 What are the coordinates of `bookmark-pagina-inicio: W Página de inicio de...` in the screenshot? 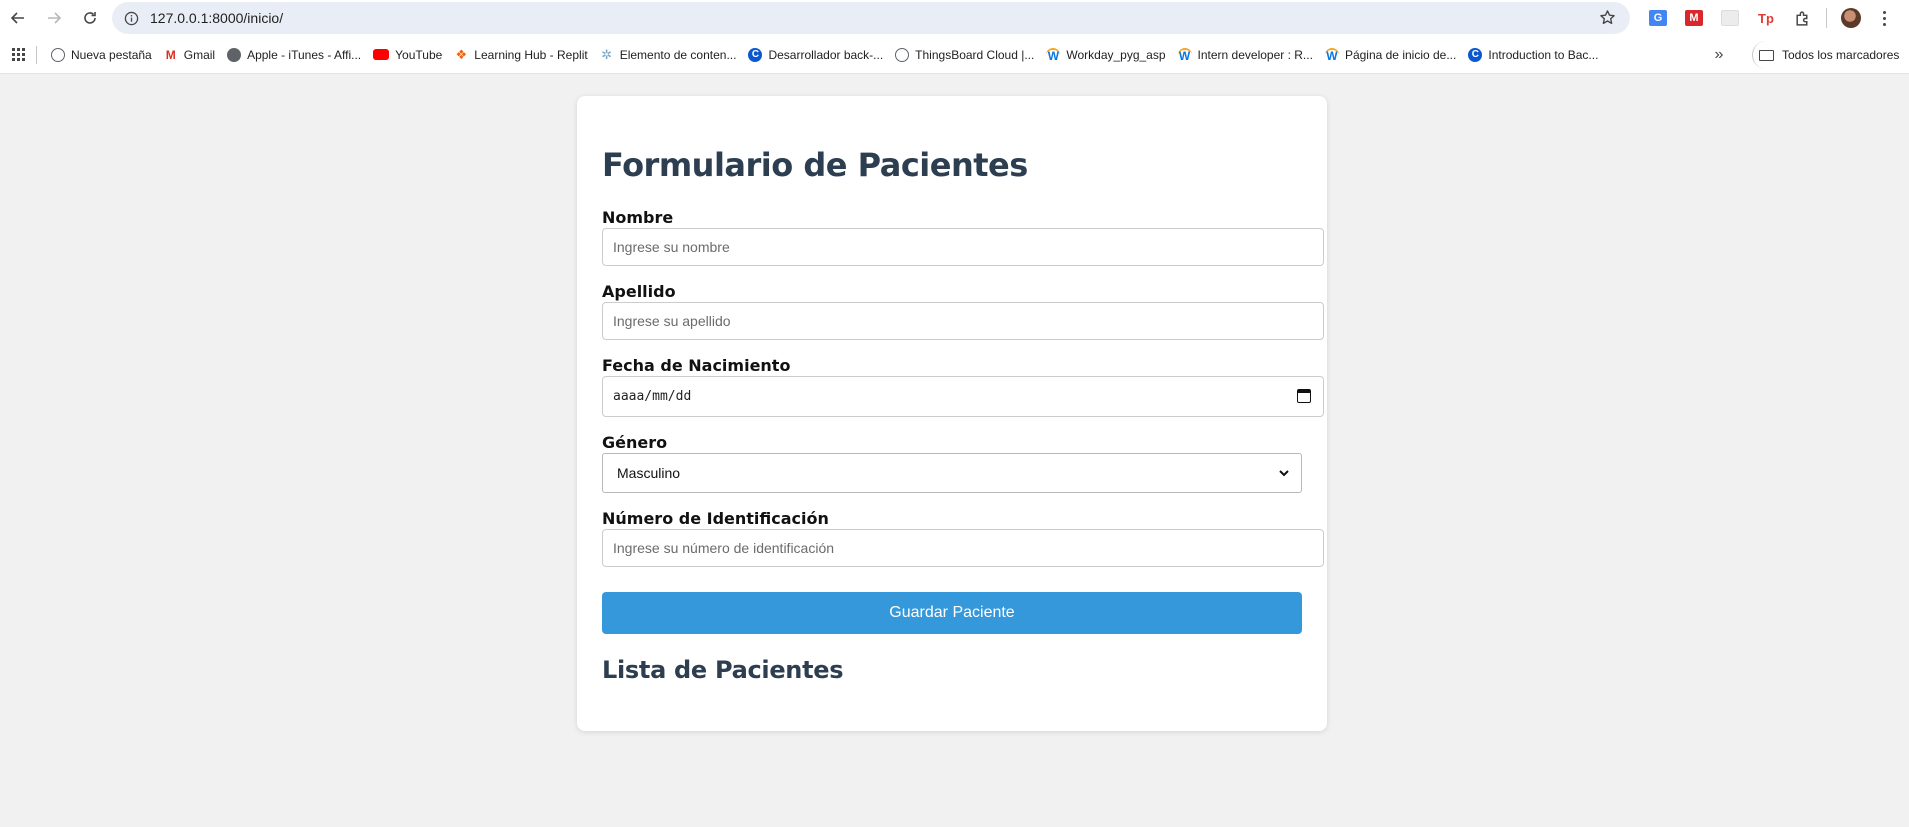 It's located at (1390, 55).